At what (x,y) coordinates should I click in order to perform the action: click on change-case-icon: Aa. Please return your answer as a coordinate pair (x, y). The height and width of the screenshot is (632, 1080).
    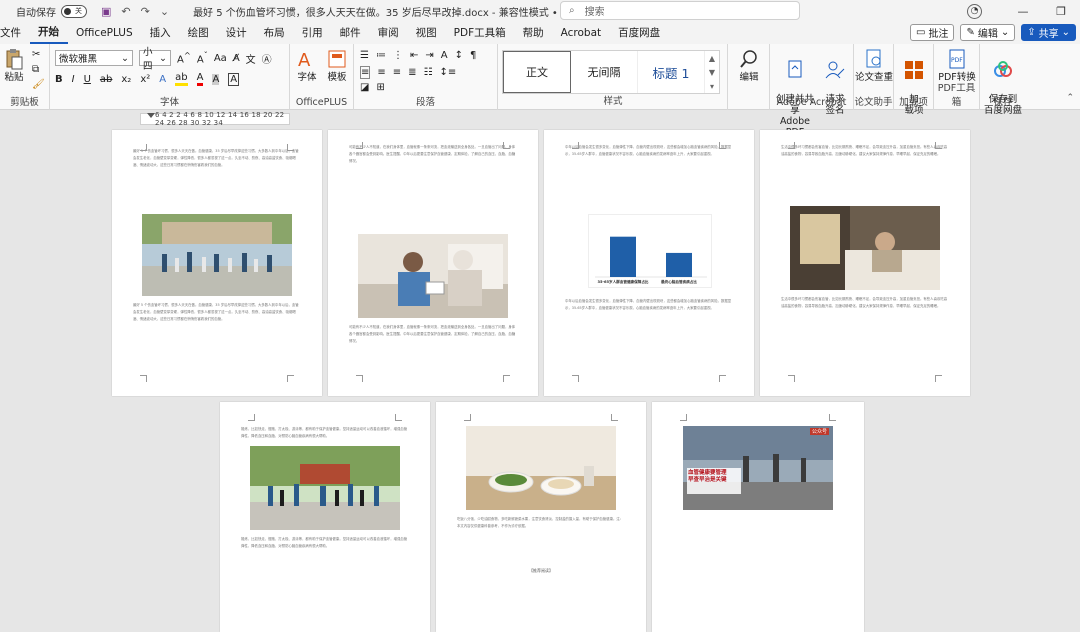
    Looking at the image, I should click on (220, 58).